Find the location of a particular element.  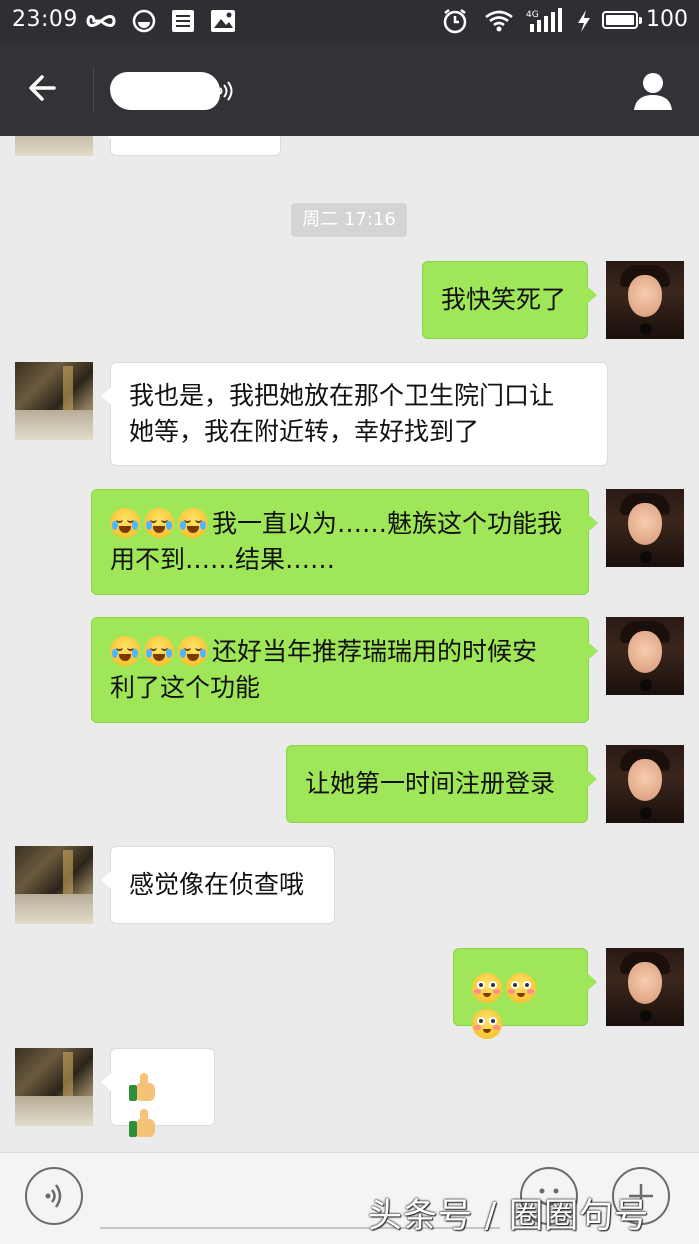

person-icon is located at coordinates (653, 91).